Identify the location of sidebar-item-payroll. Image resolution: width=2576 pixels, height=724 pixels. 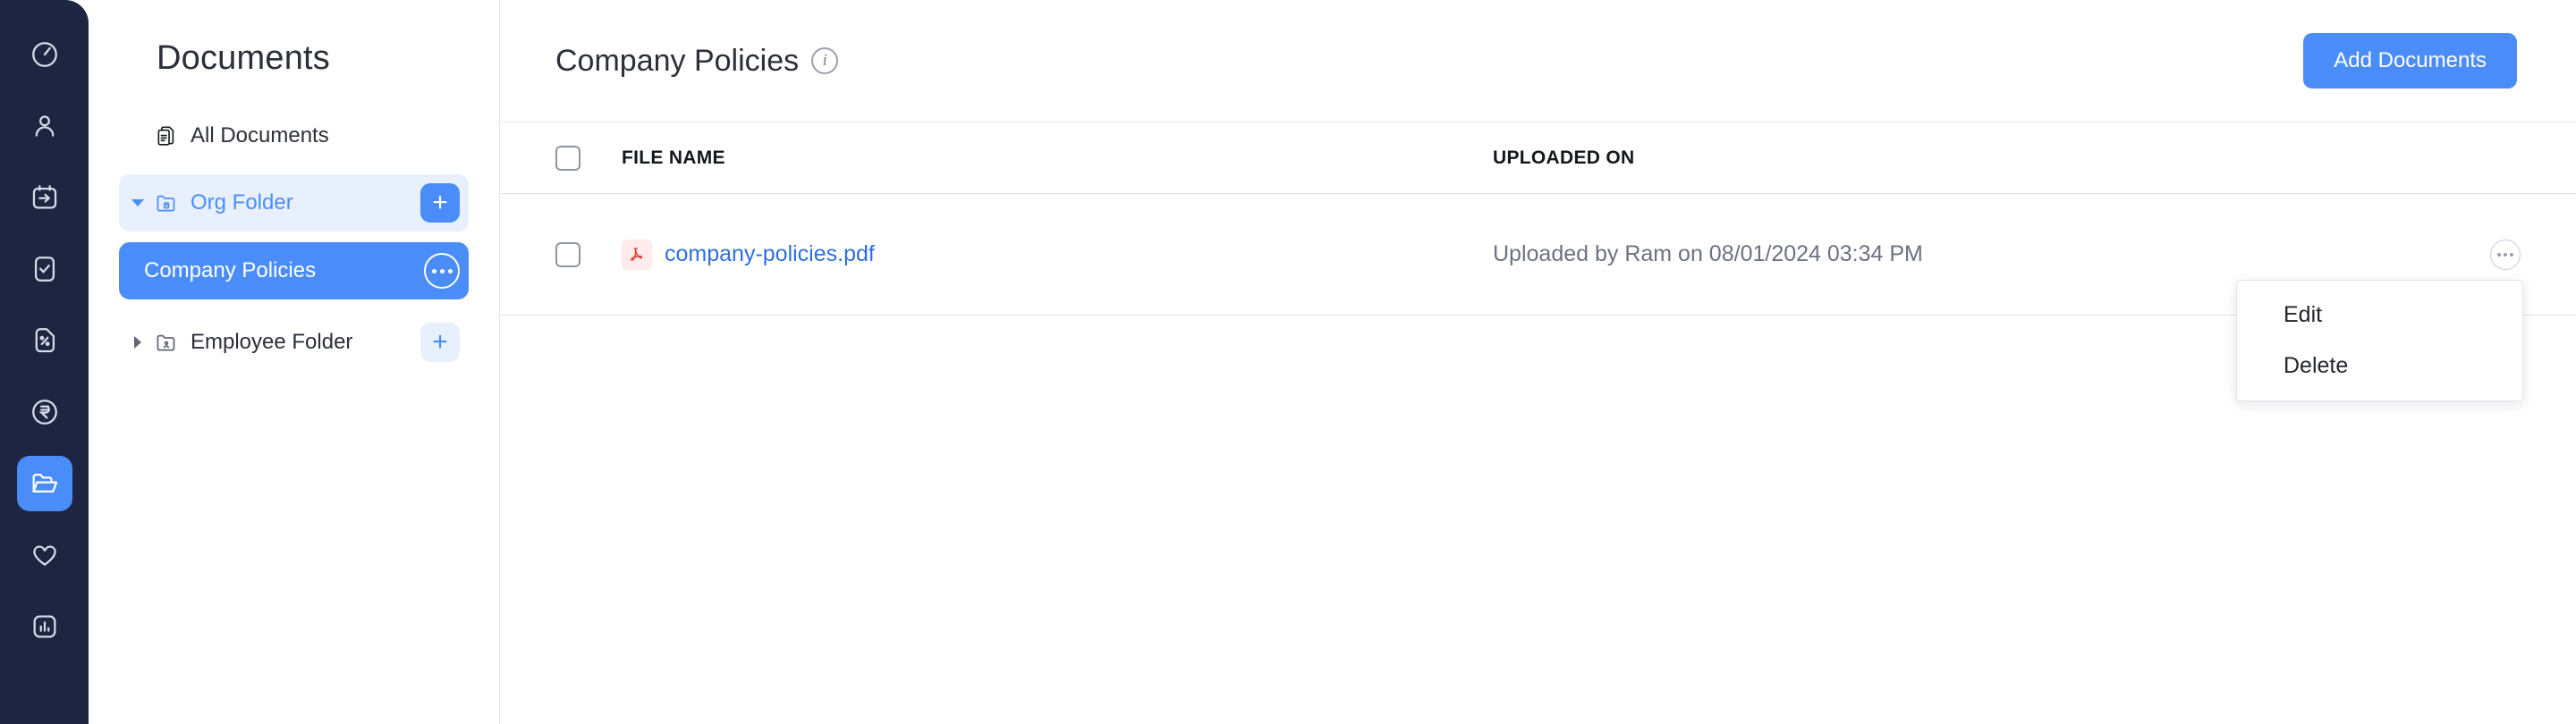
(44, 412).